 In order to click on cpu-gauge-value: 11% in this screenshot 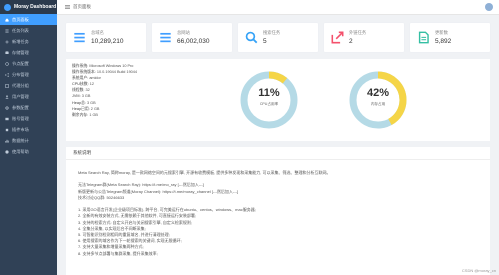, I will do `click(269, 93)`.